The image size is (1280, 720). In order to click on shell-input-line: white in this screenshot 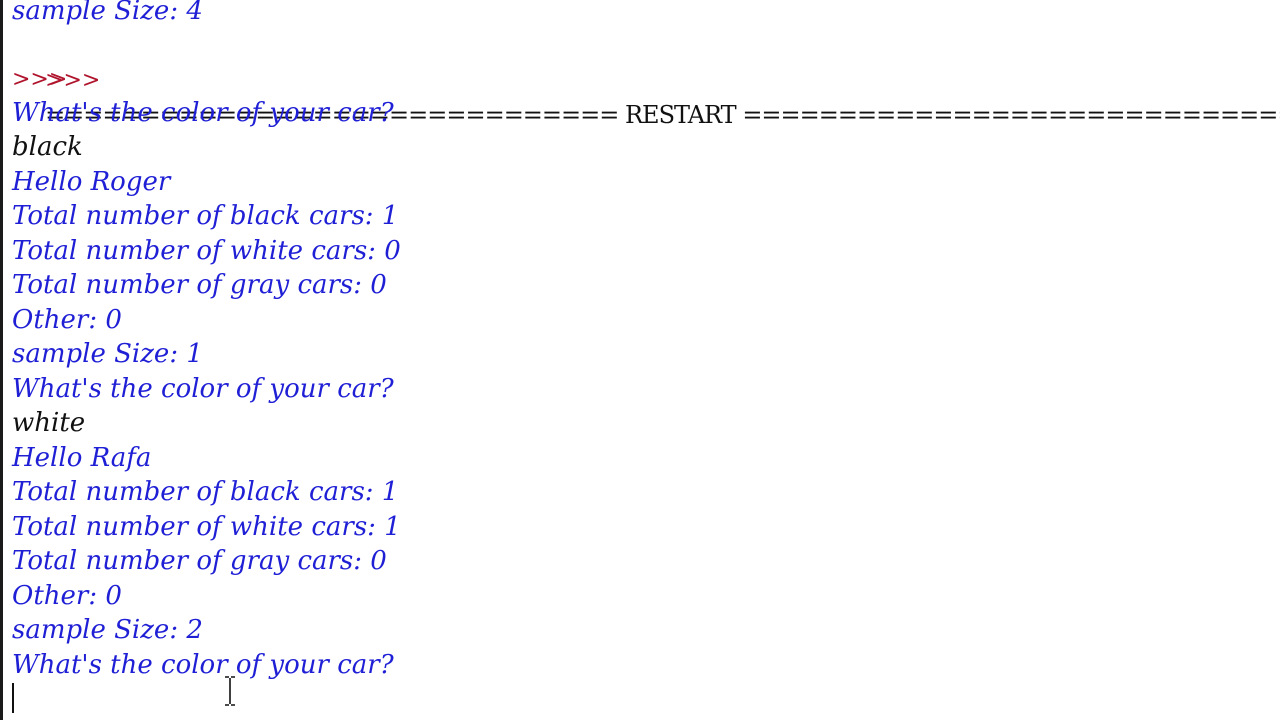, I will do `click(49, 423)`.